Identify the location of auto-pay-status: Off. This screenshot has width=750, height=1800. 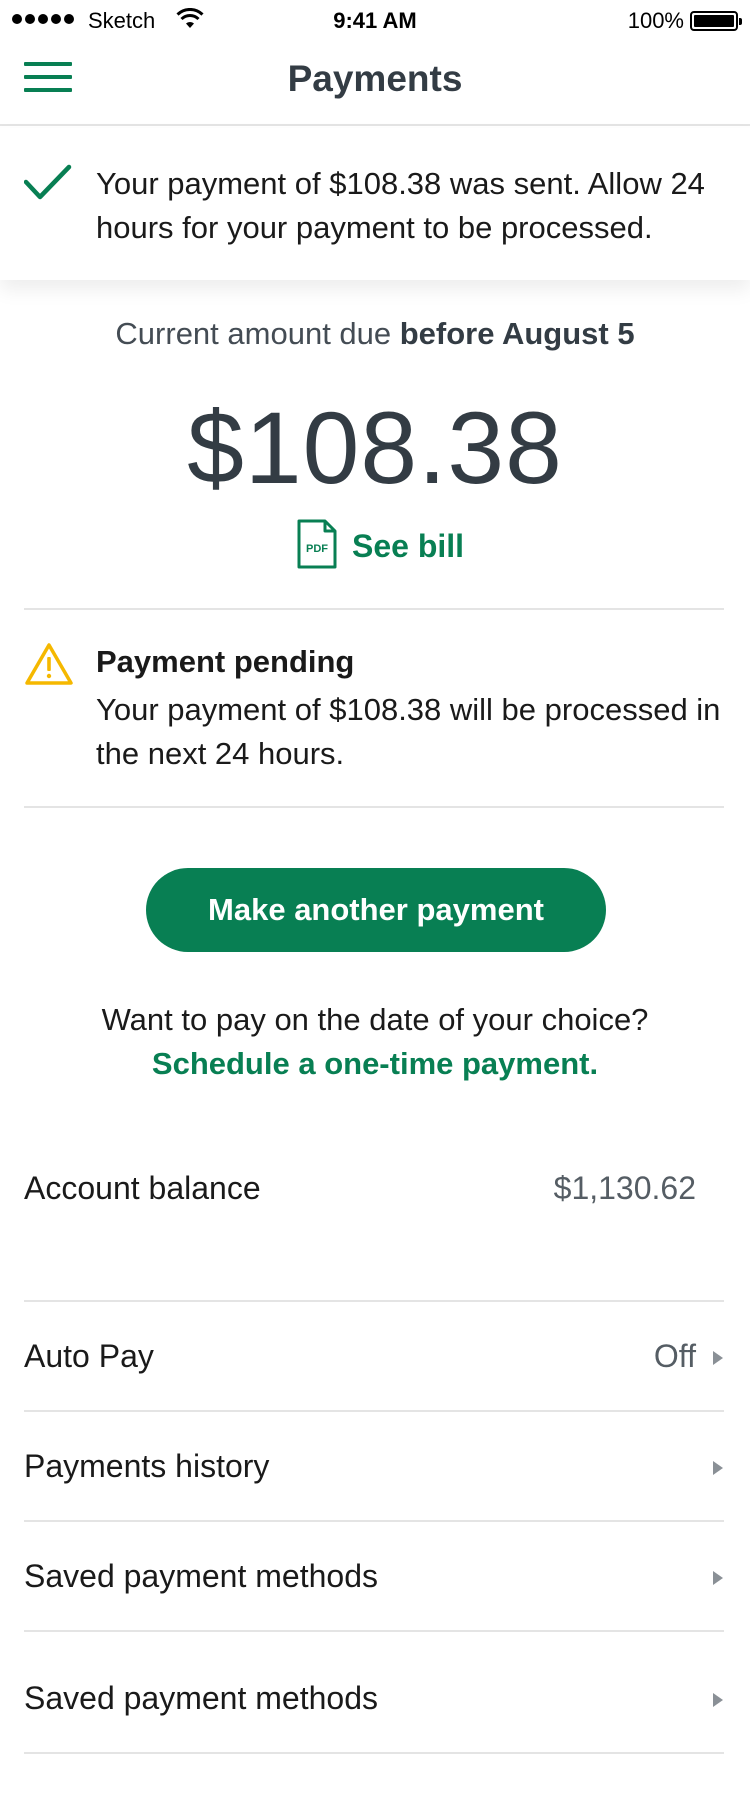
(674, 1356).